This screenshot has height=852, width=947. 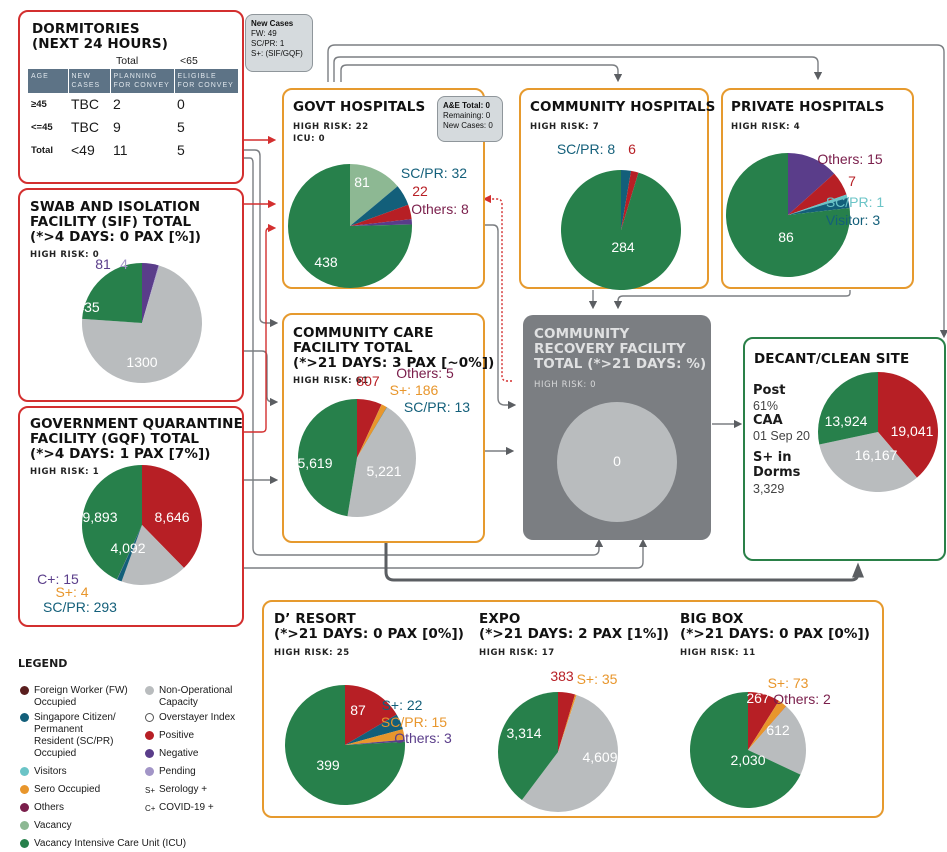 What do you see at coordinates (778, 730) in the screenshot?
I see `pie-label: 612` at bounding box center [778, 730].